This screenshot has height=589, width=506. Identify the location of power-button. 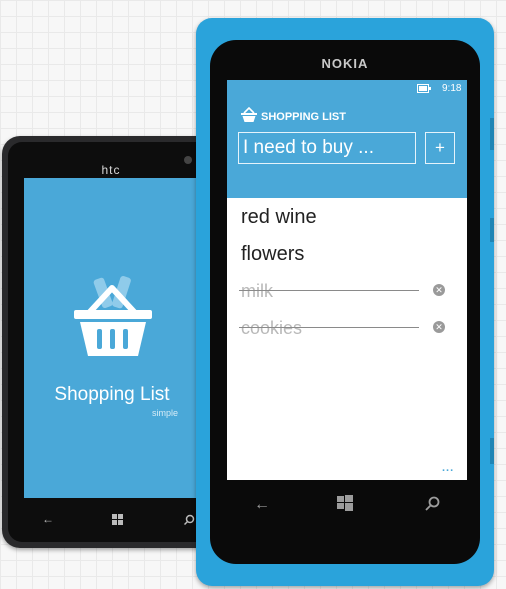
(492, 230).